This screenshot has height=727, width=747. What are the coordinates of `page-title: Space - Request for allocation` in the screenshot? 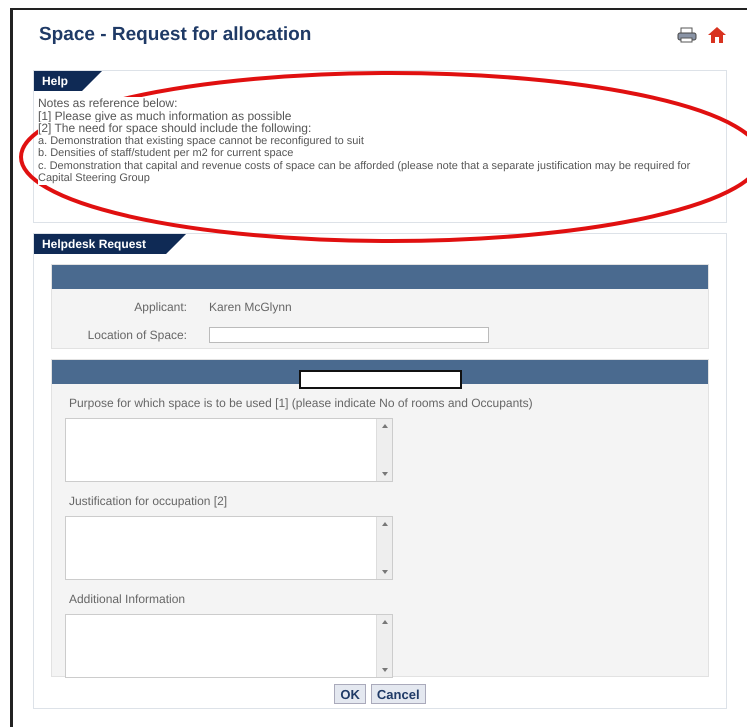 It's located at (175, 35).